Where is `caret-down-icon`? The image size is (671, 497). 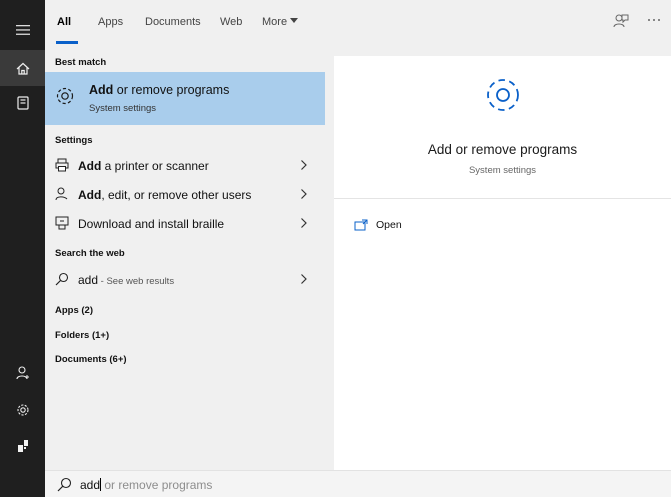
caret-down-icon is located at coordinates (294, 20).